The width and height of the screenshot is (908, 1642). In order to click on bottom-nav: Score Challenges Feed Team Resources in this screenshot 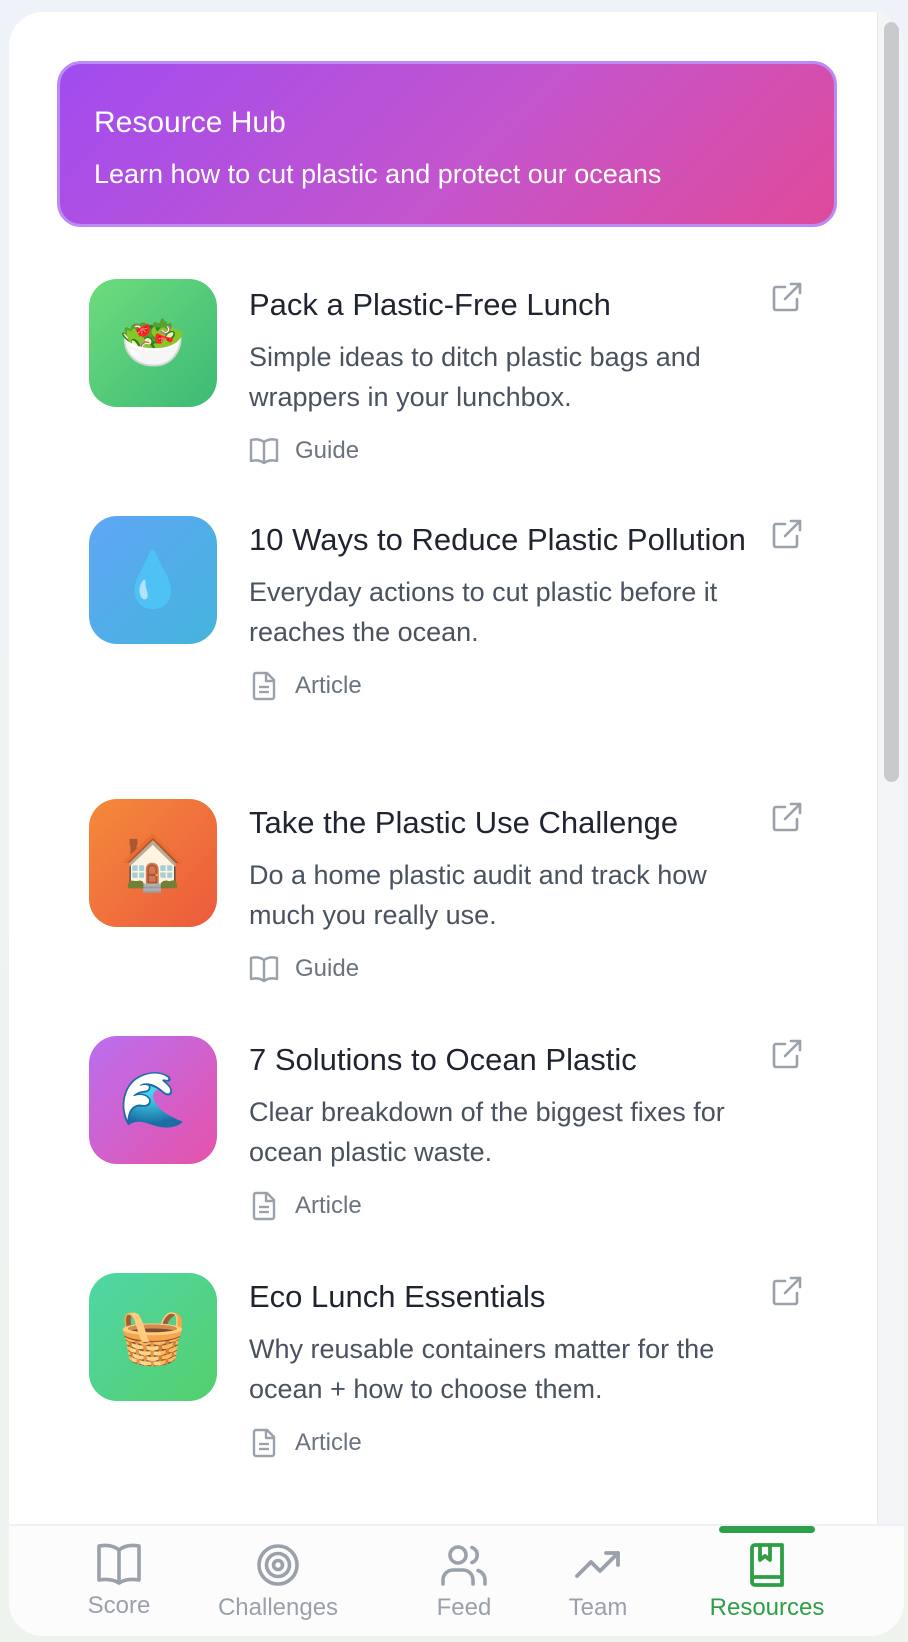, I will do `click(456, 1580)`.